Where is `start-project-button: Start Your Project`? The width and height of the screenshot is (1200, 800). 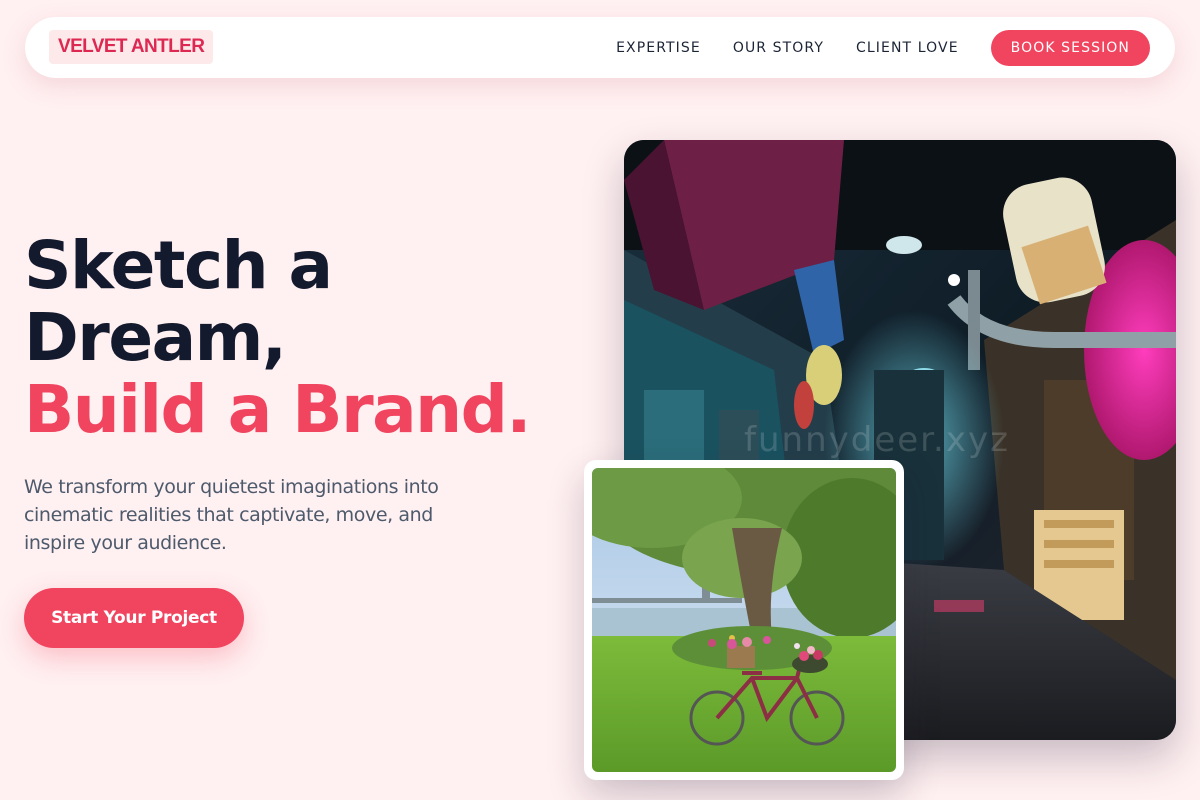
start-project-button: Start Your Project is located at coordinates (134, 618).